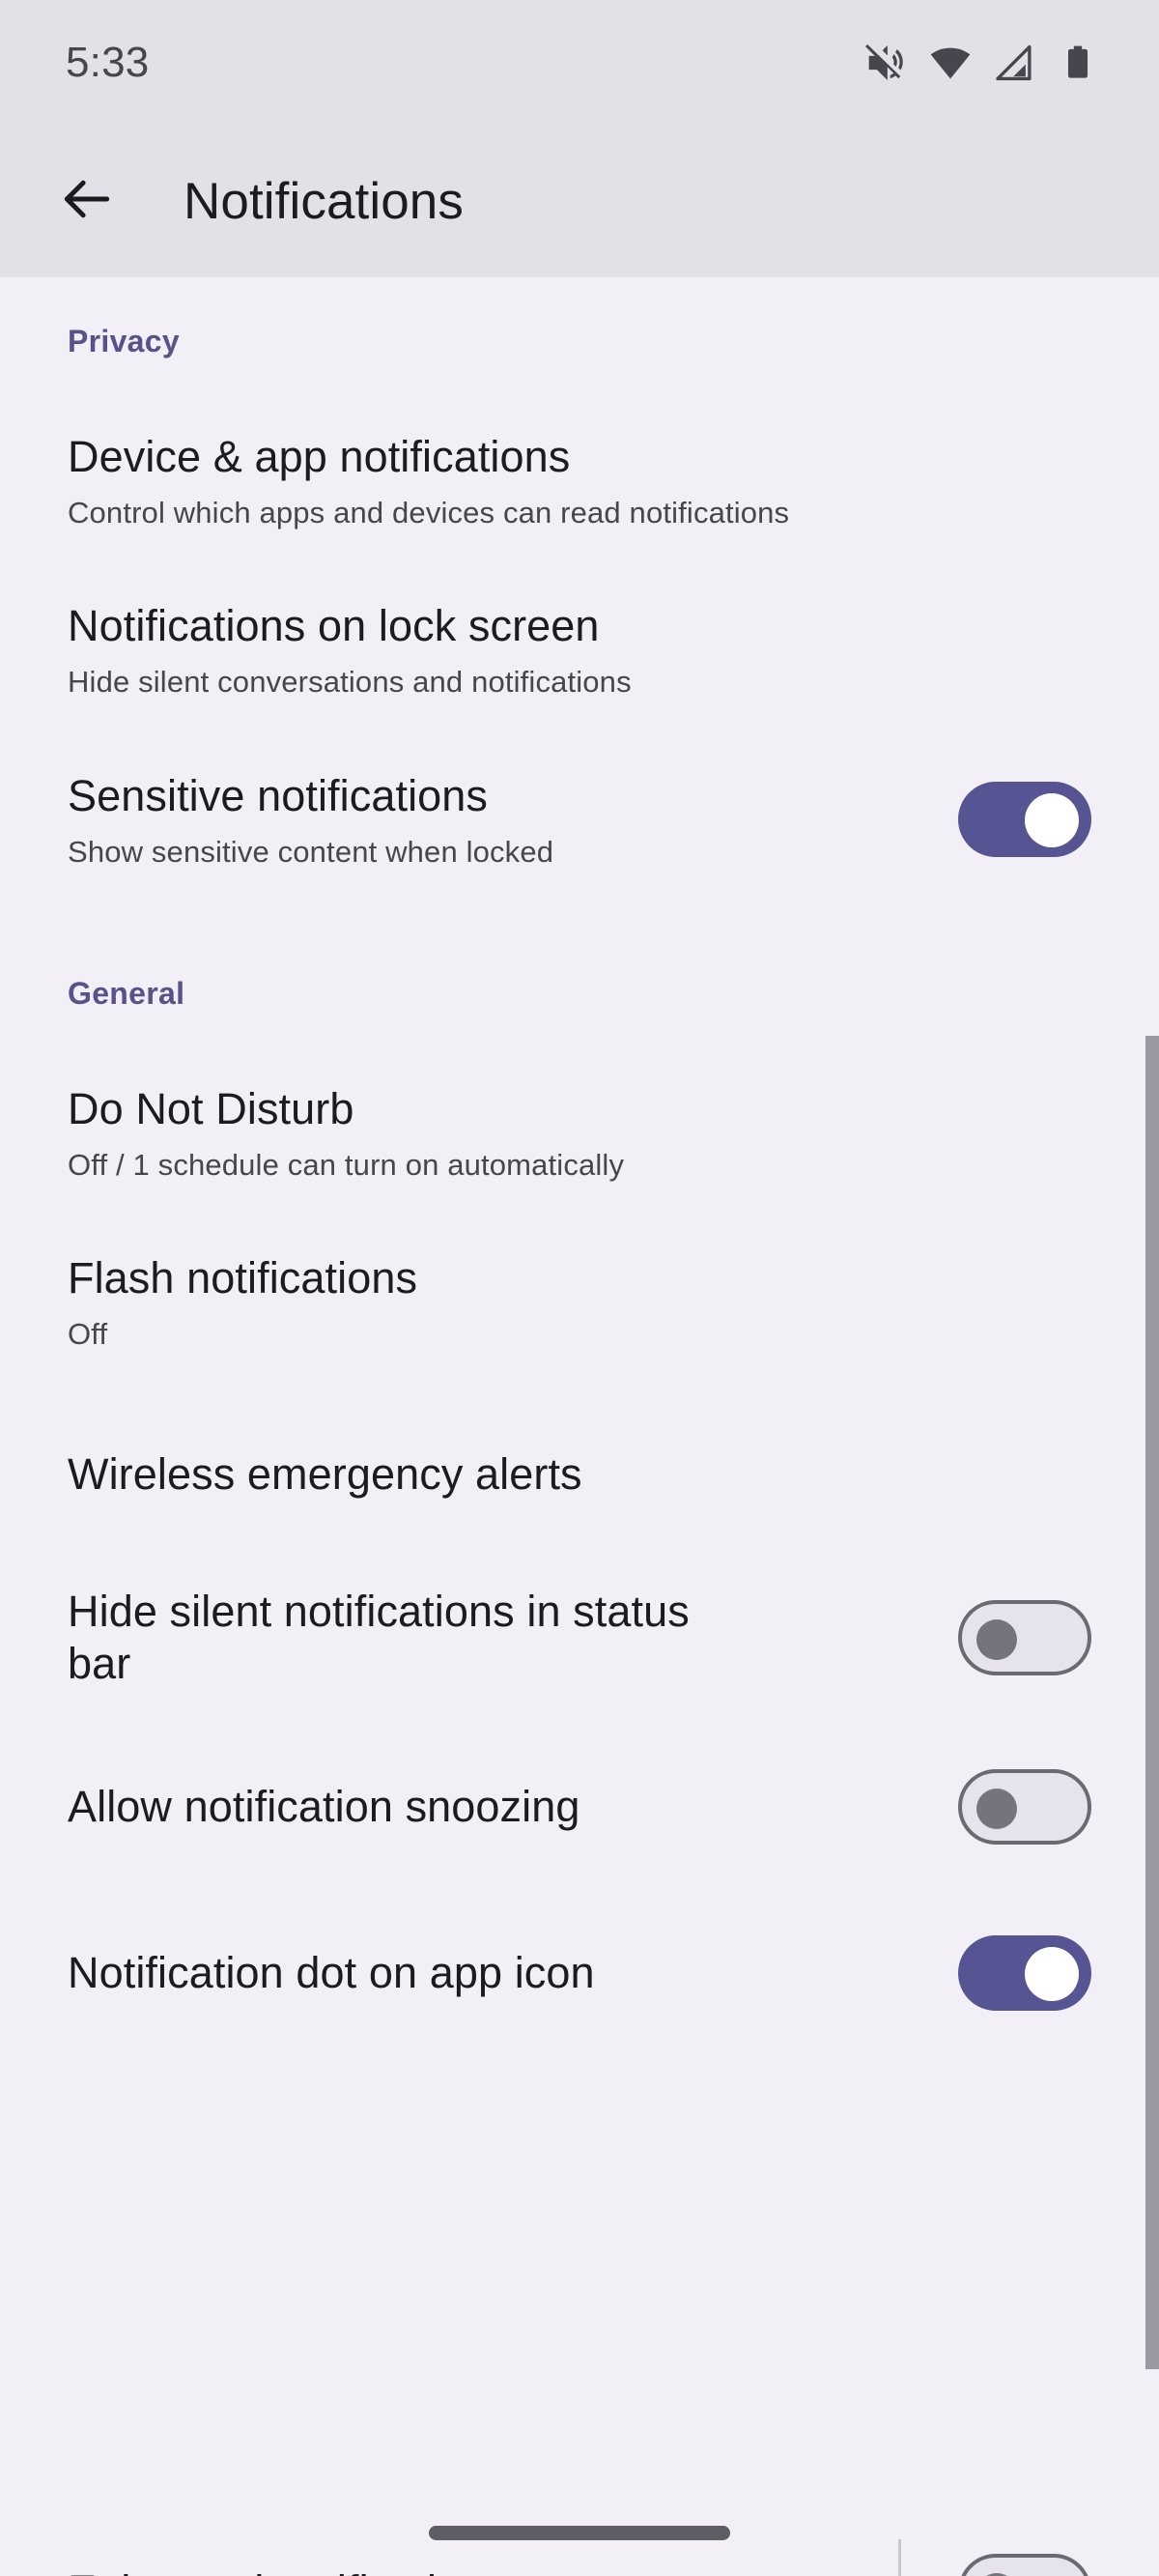  I want to click on section-header-privacy: Privacy, so click(124, 341).